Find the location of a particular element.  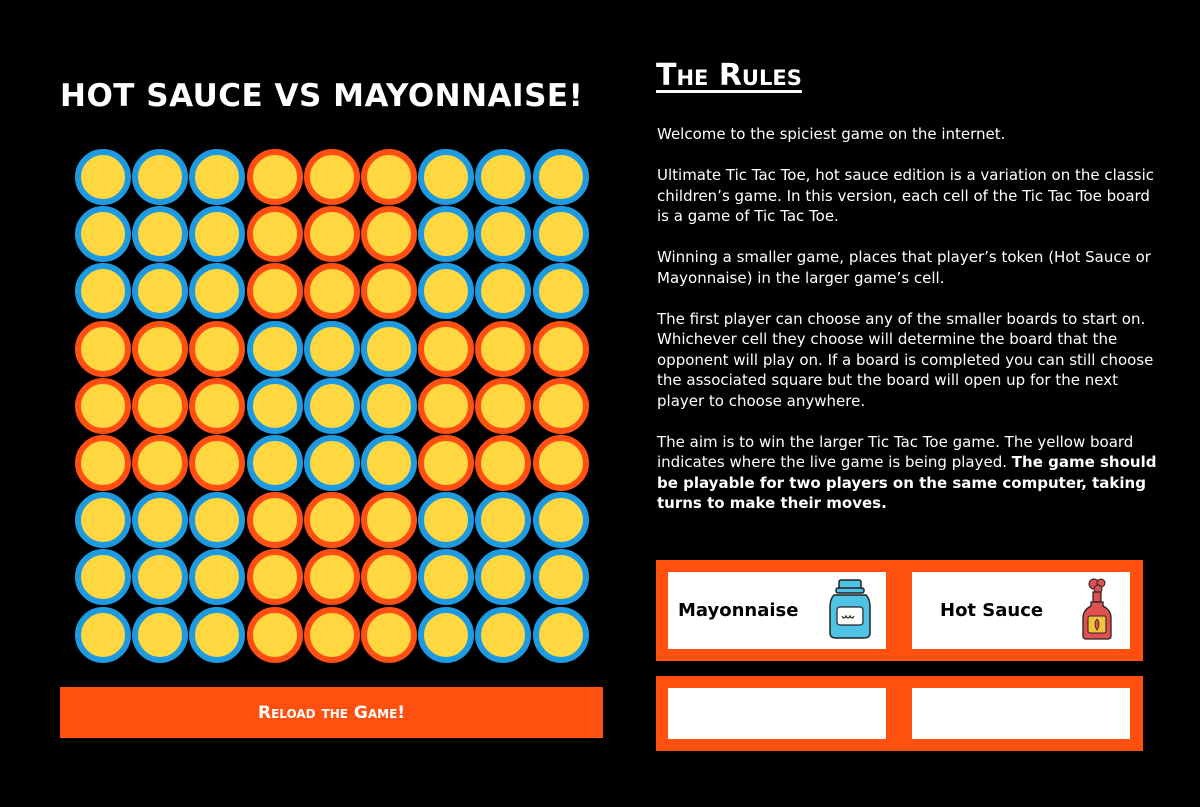

game-title: Hot Sauce VS Mayonnaise! is located at coordinates (322, 96).